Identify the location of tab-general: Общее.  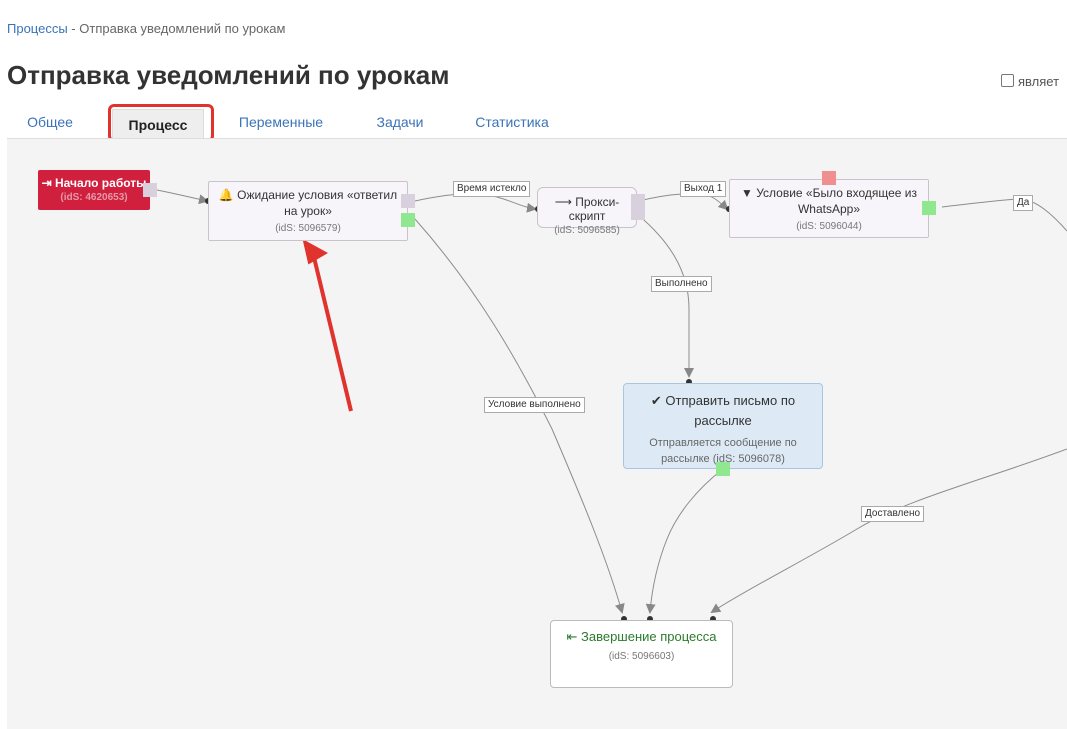
(50, 121).